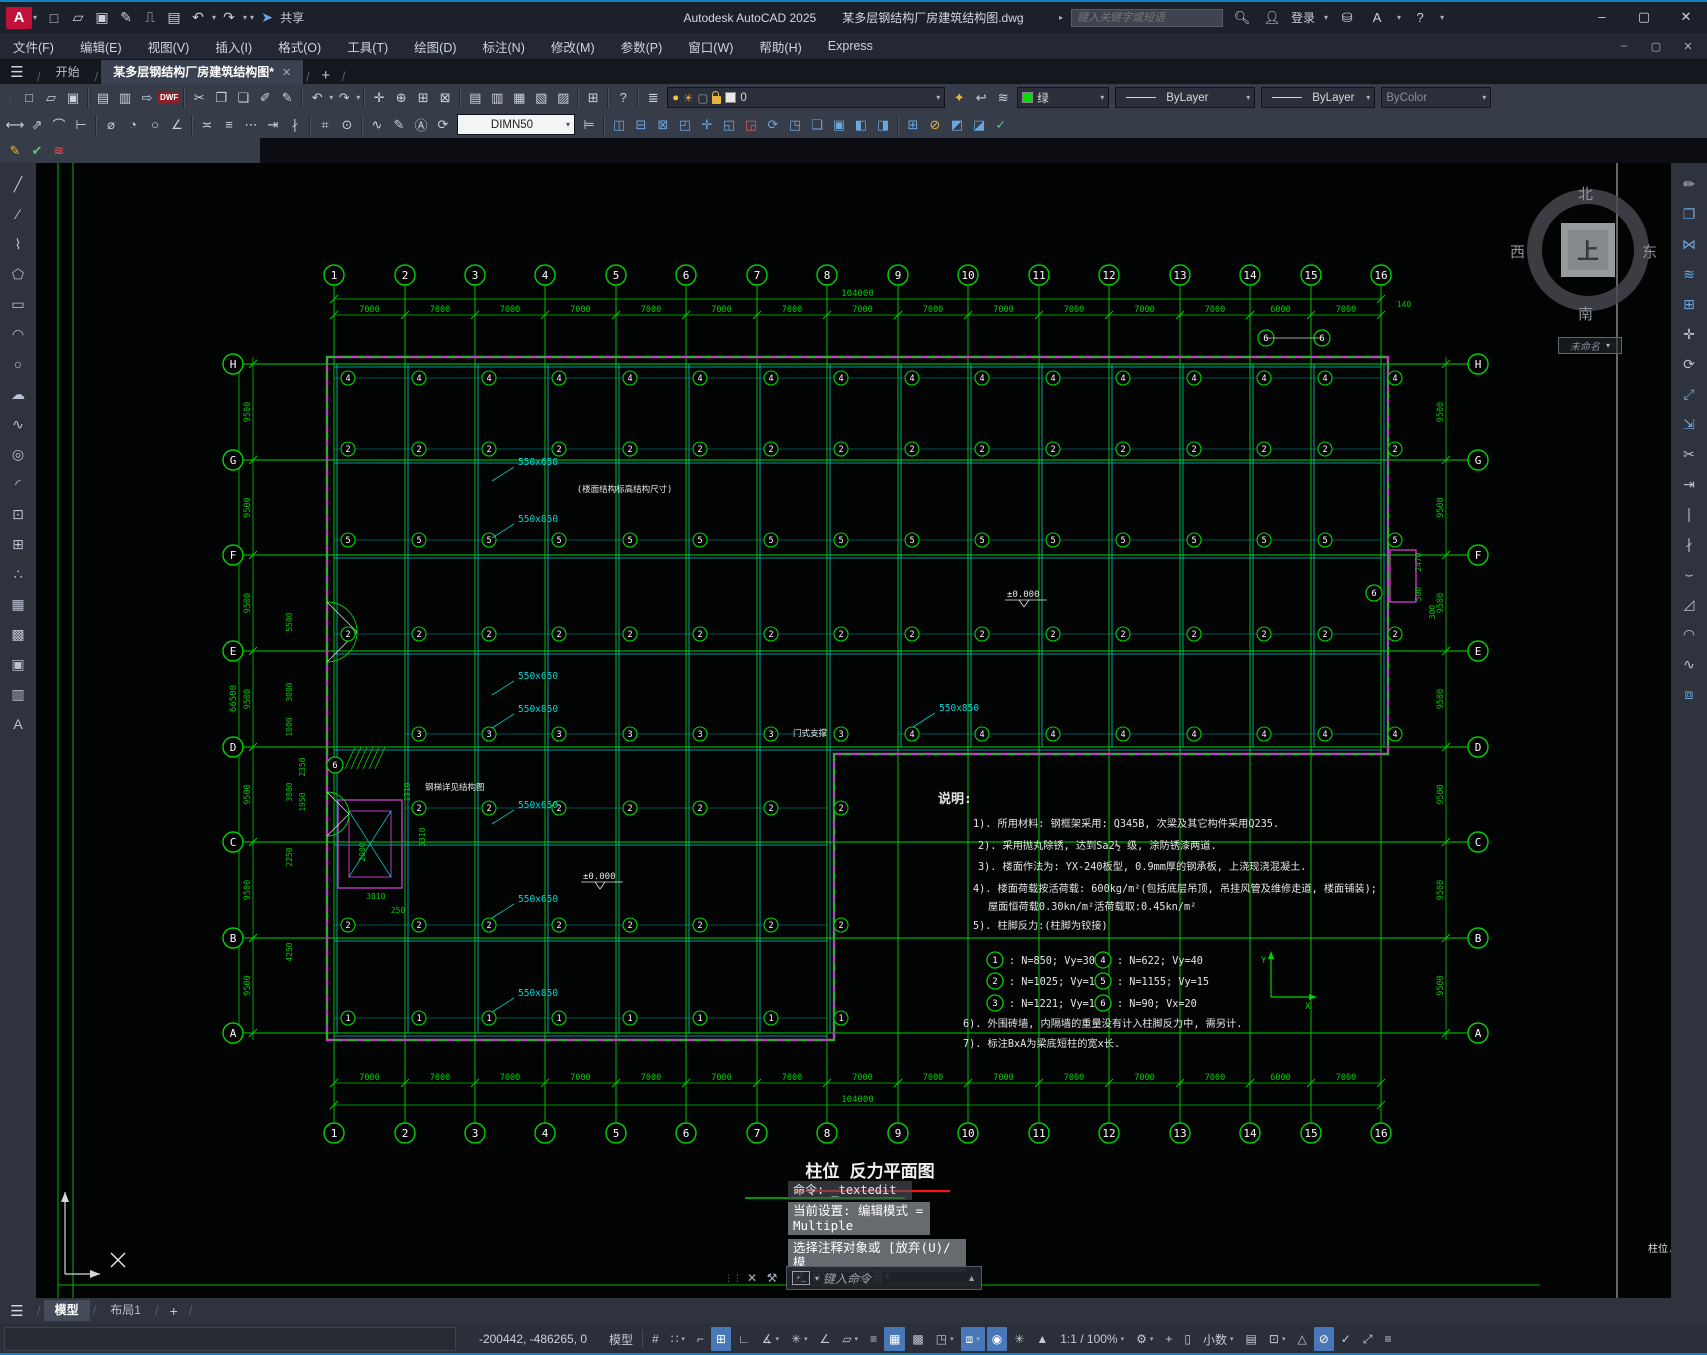 This screenshot has height=1355, width=1707. Describe the element at coordinates (1688, 46) in the screenshot. I see `doc-close-button: ✕` at that location.